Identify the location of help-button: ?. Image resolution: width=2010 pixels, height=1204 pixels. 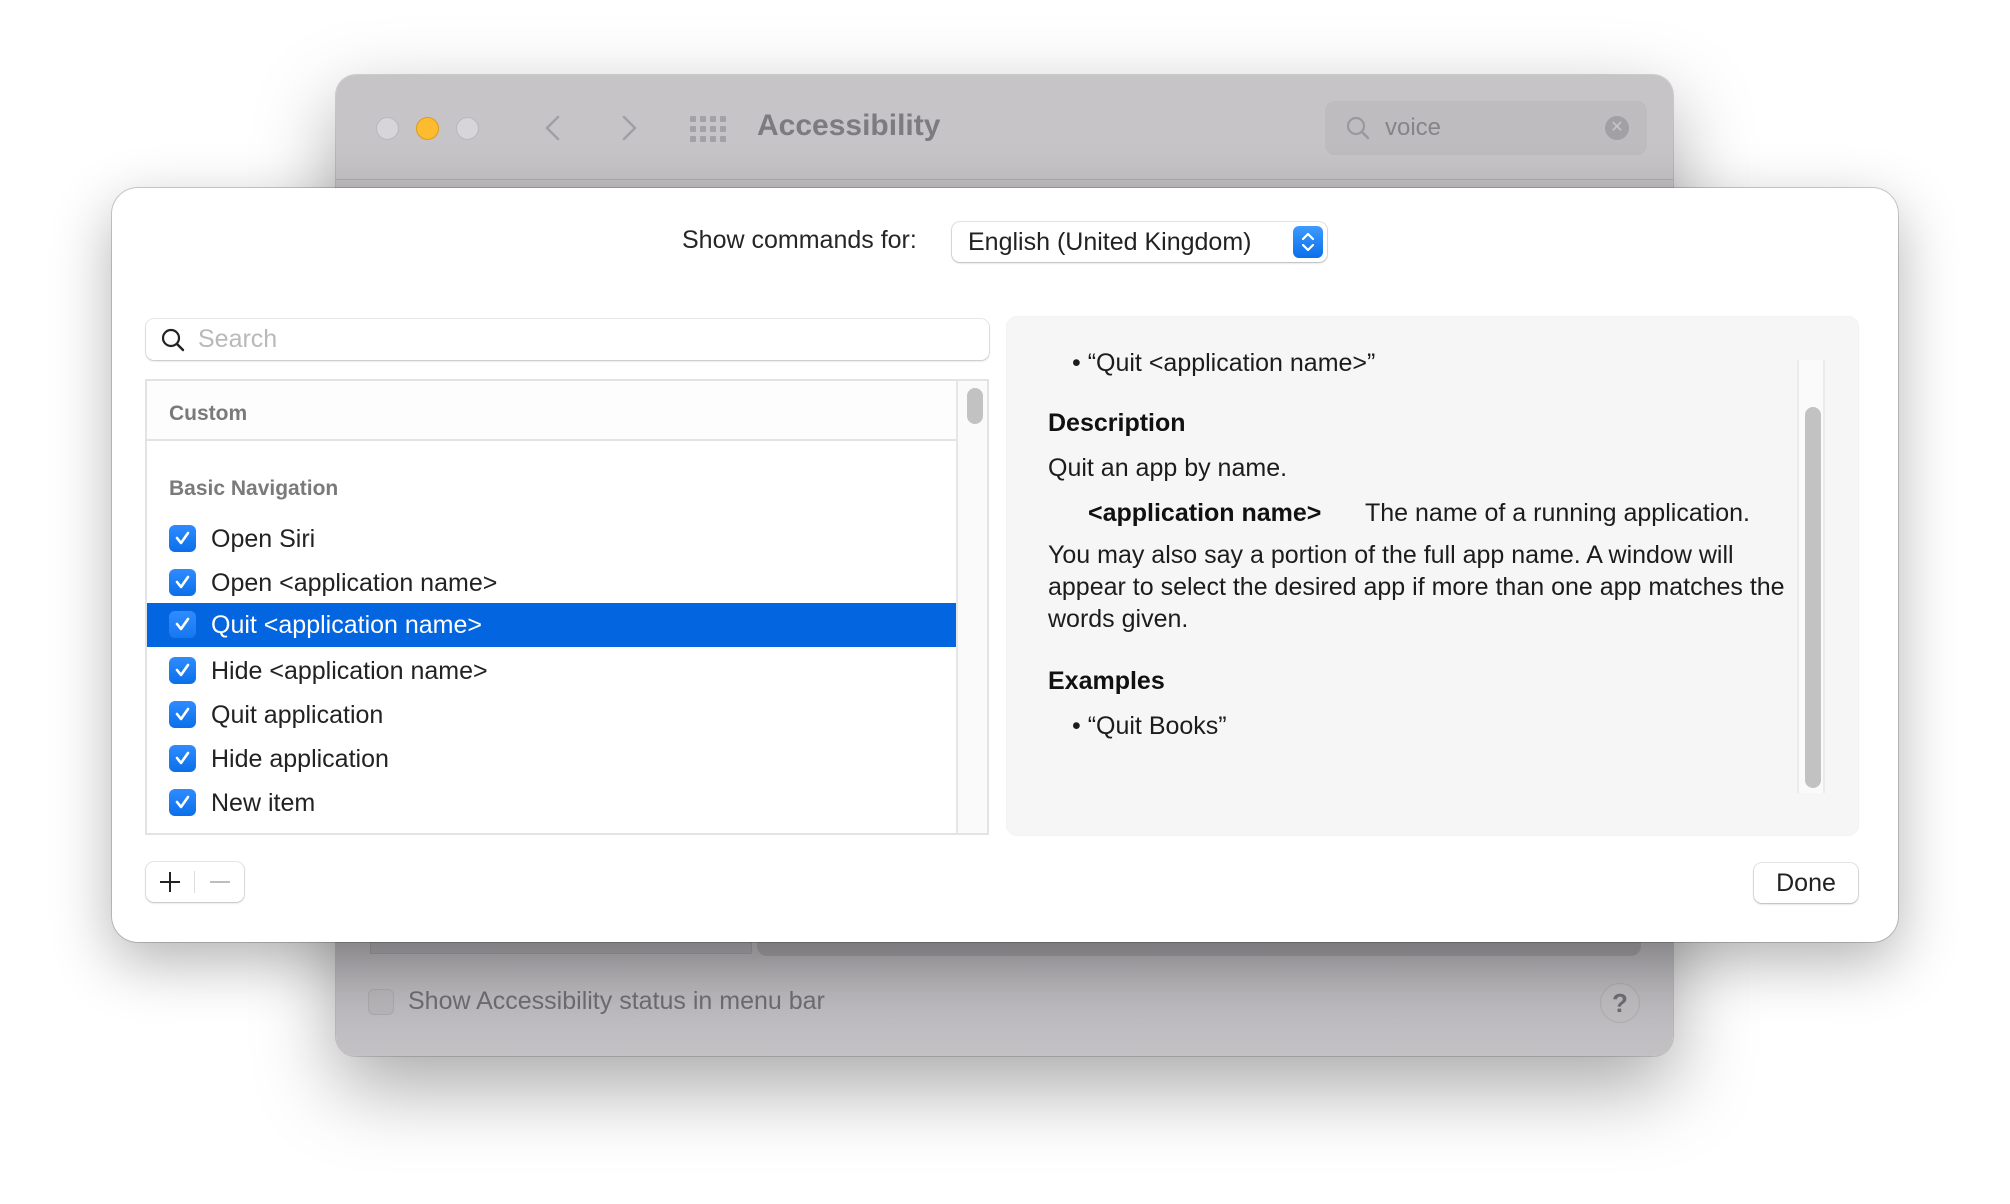
(1620, 1003).